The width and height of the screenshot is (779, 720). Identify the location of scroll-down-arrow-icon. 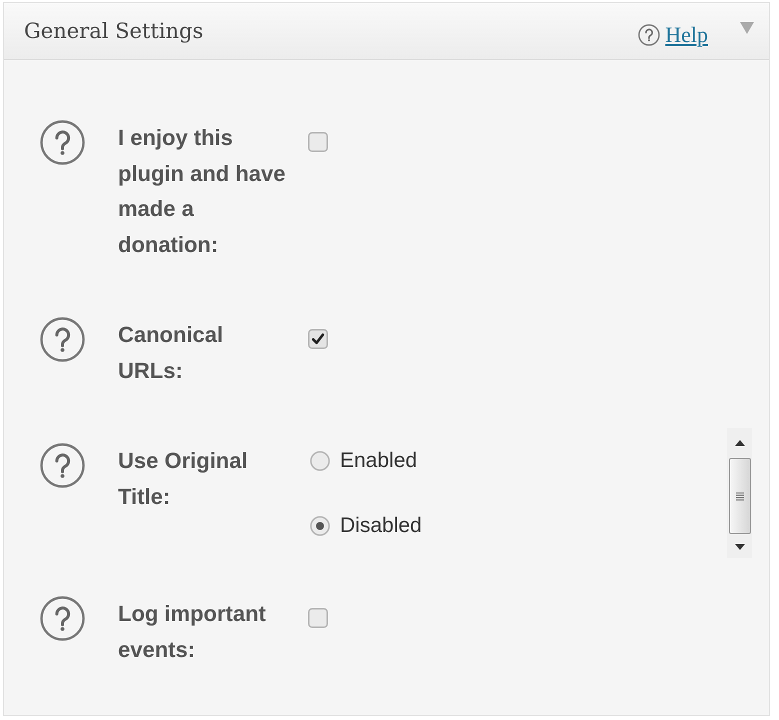
(739, 547).